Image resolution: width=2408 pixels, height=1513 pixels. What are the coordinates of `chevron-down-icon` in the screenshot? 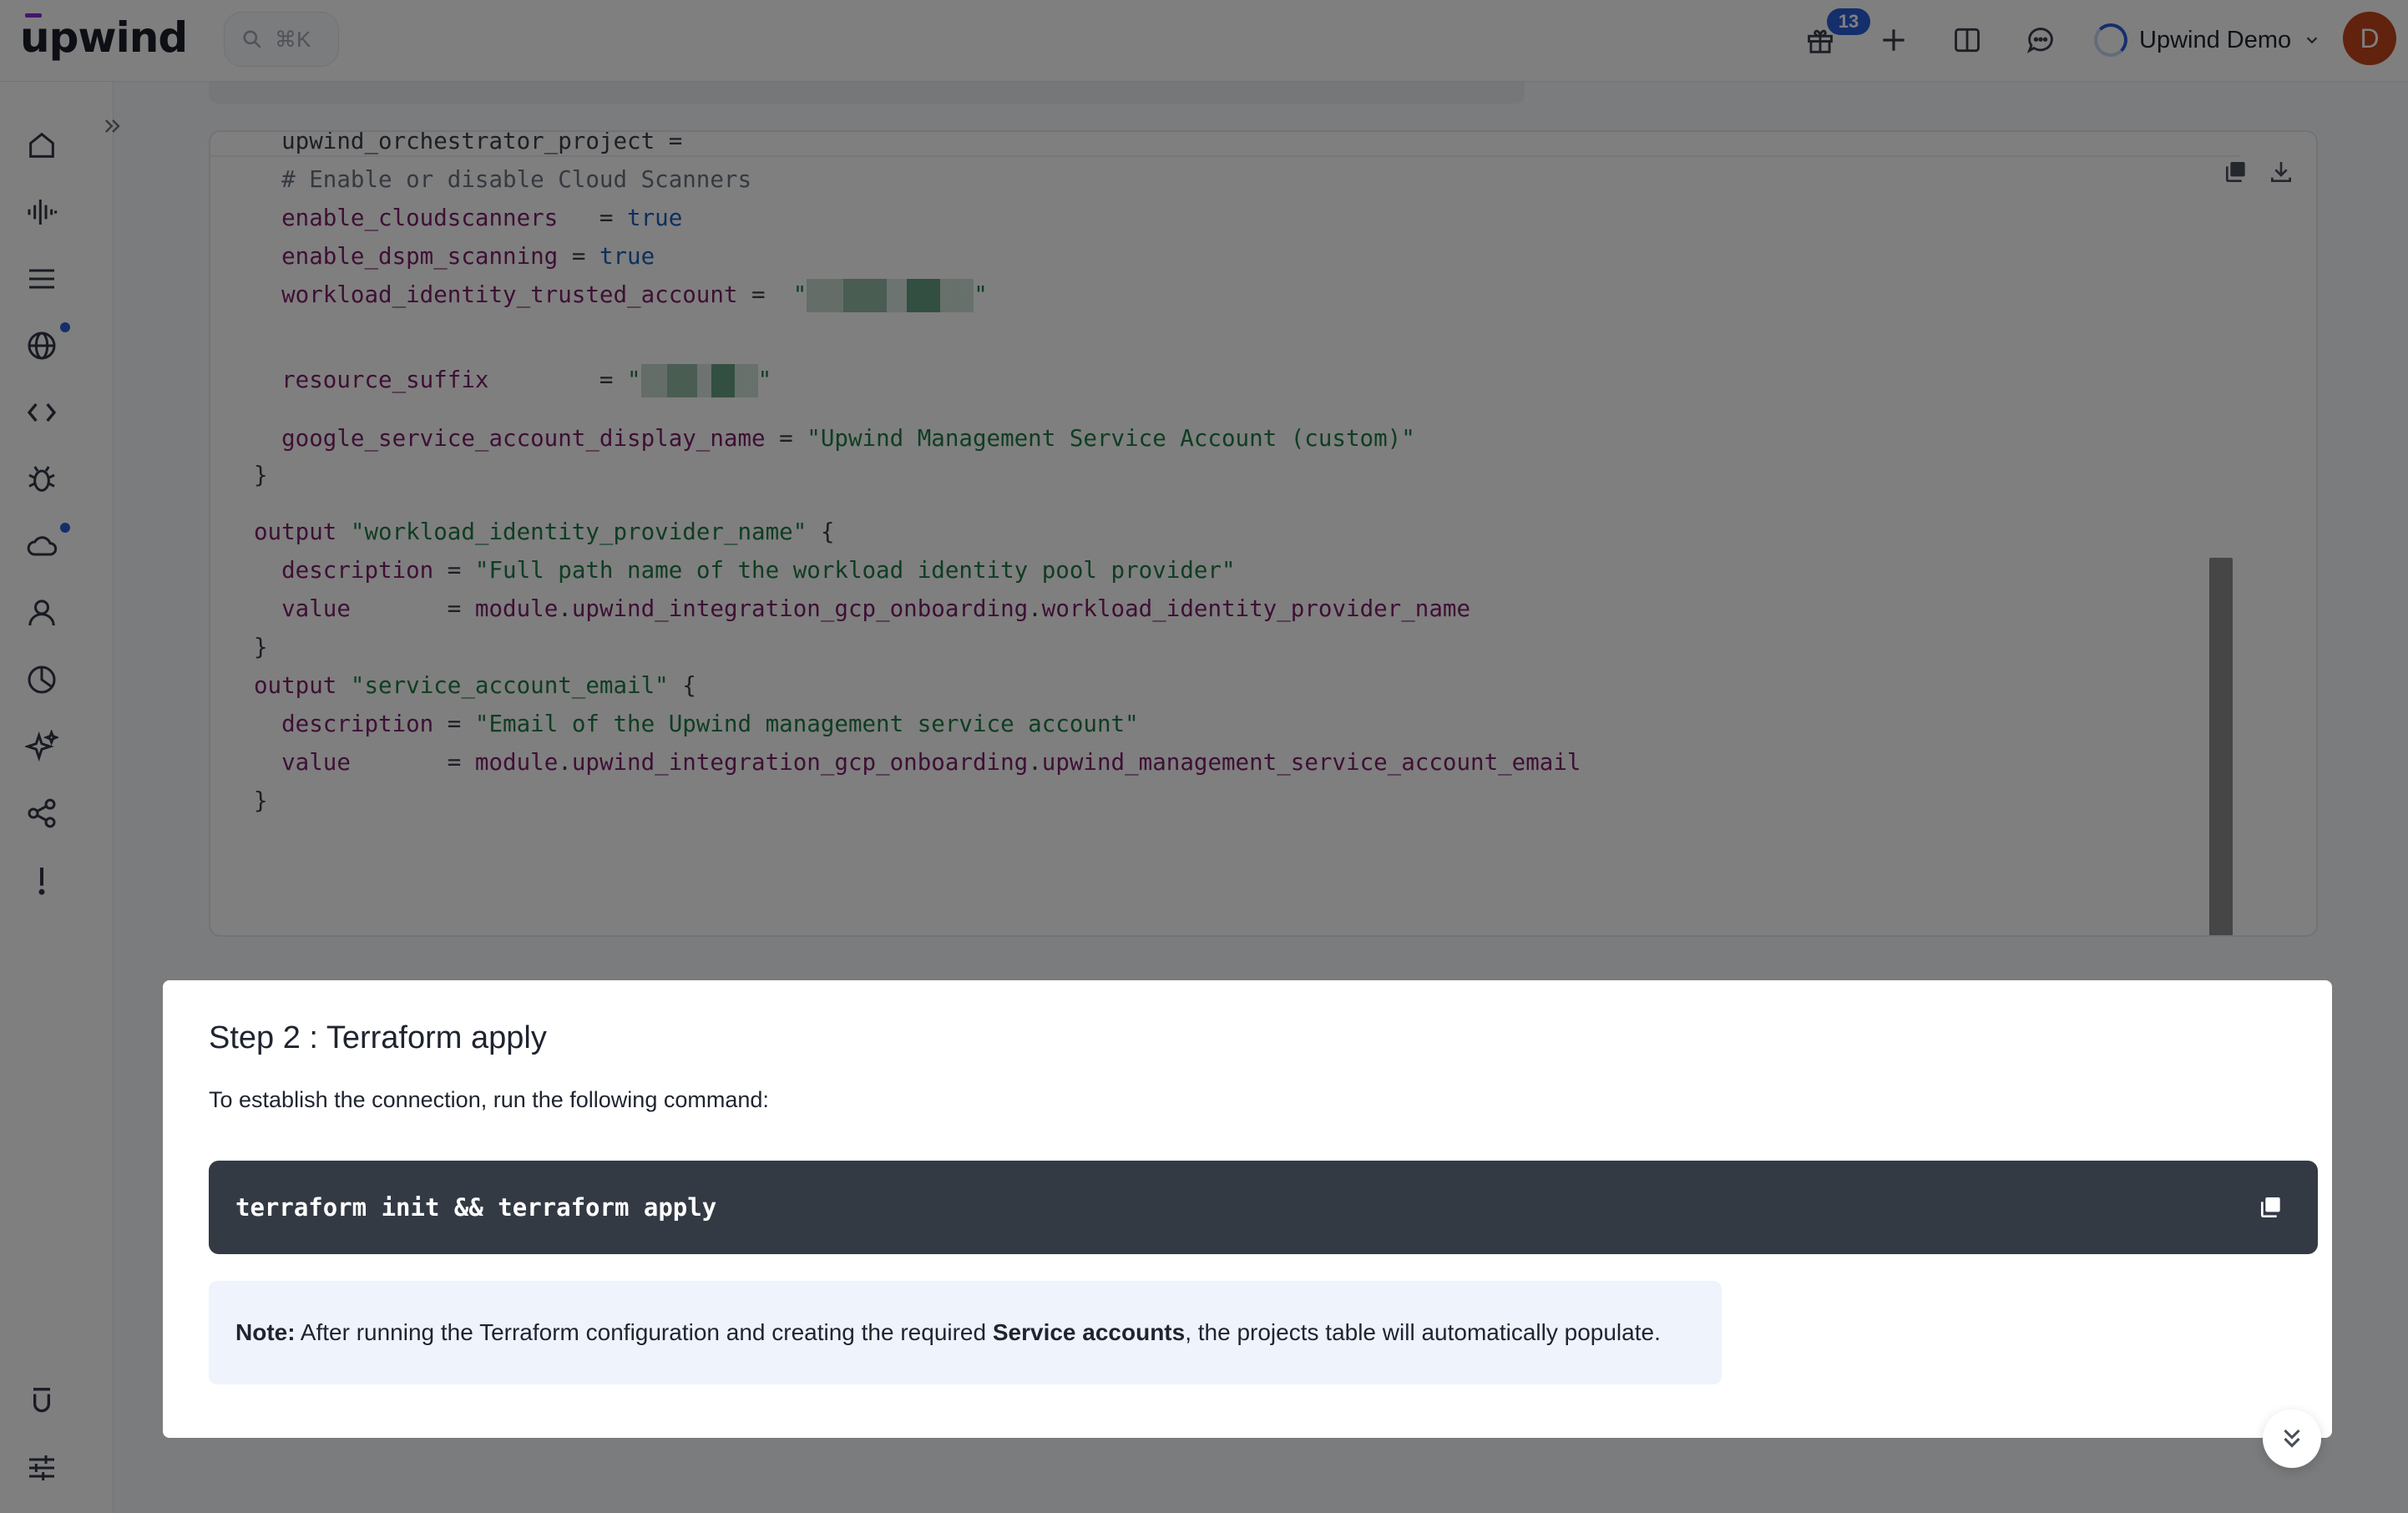 It's located at (2312, 40).